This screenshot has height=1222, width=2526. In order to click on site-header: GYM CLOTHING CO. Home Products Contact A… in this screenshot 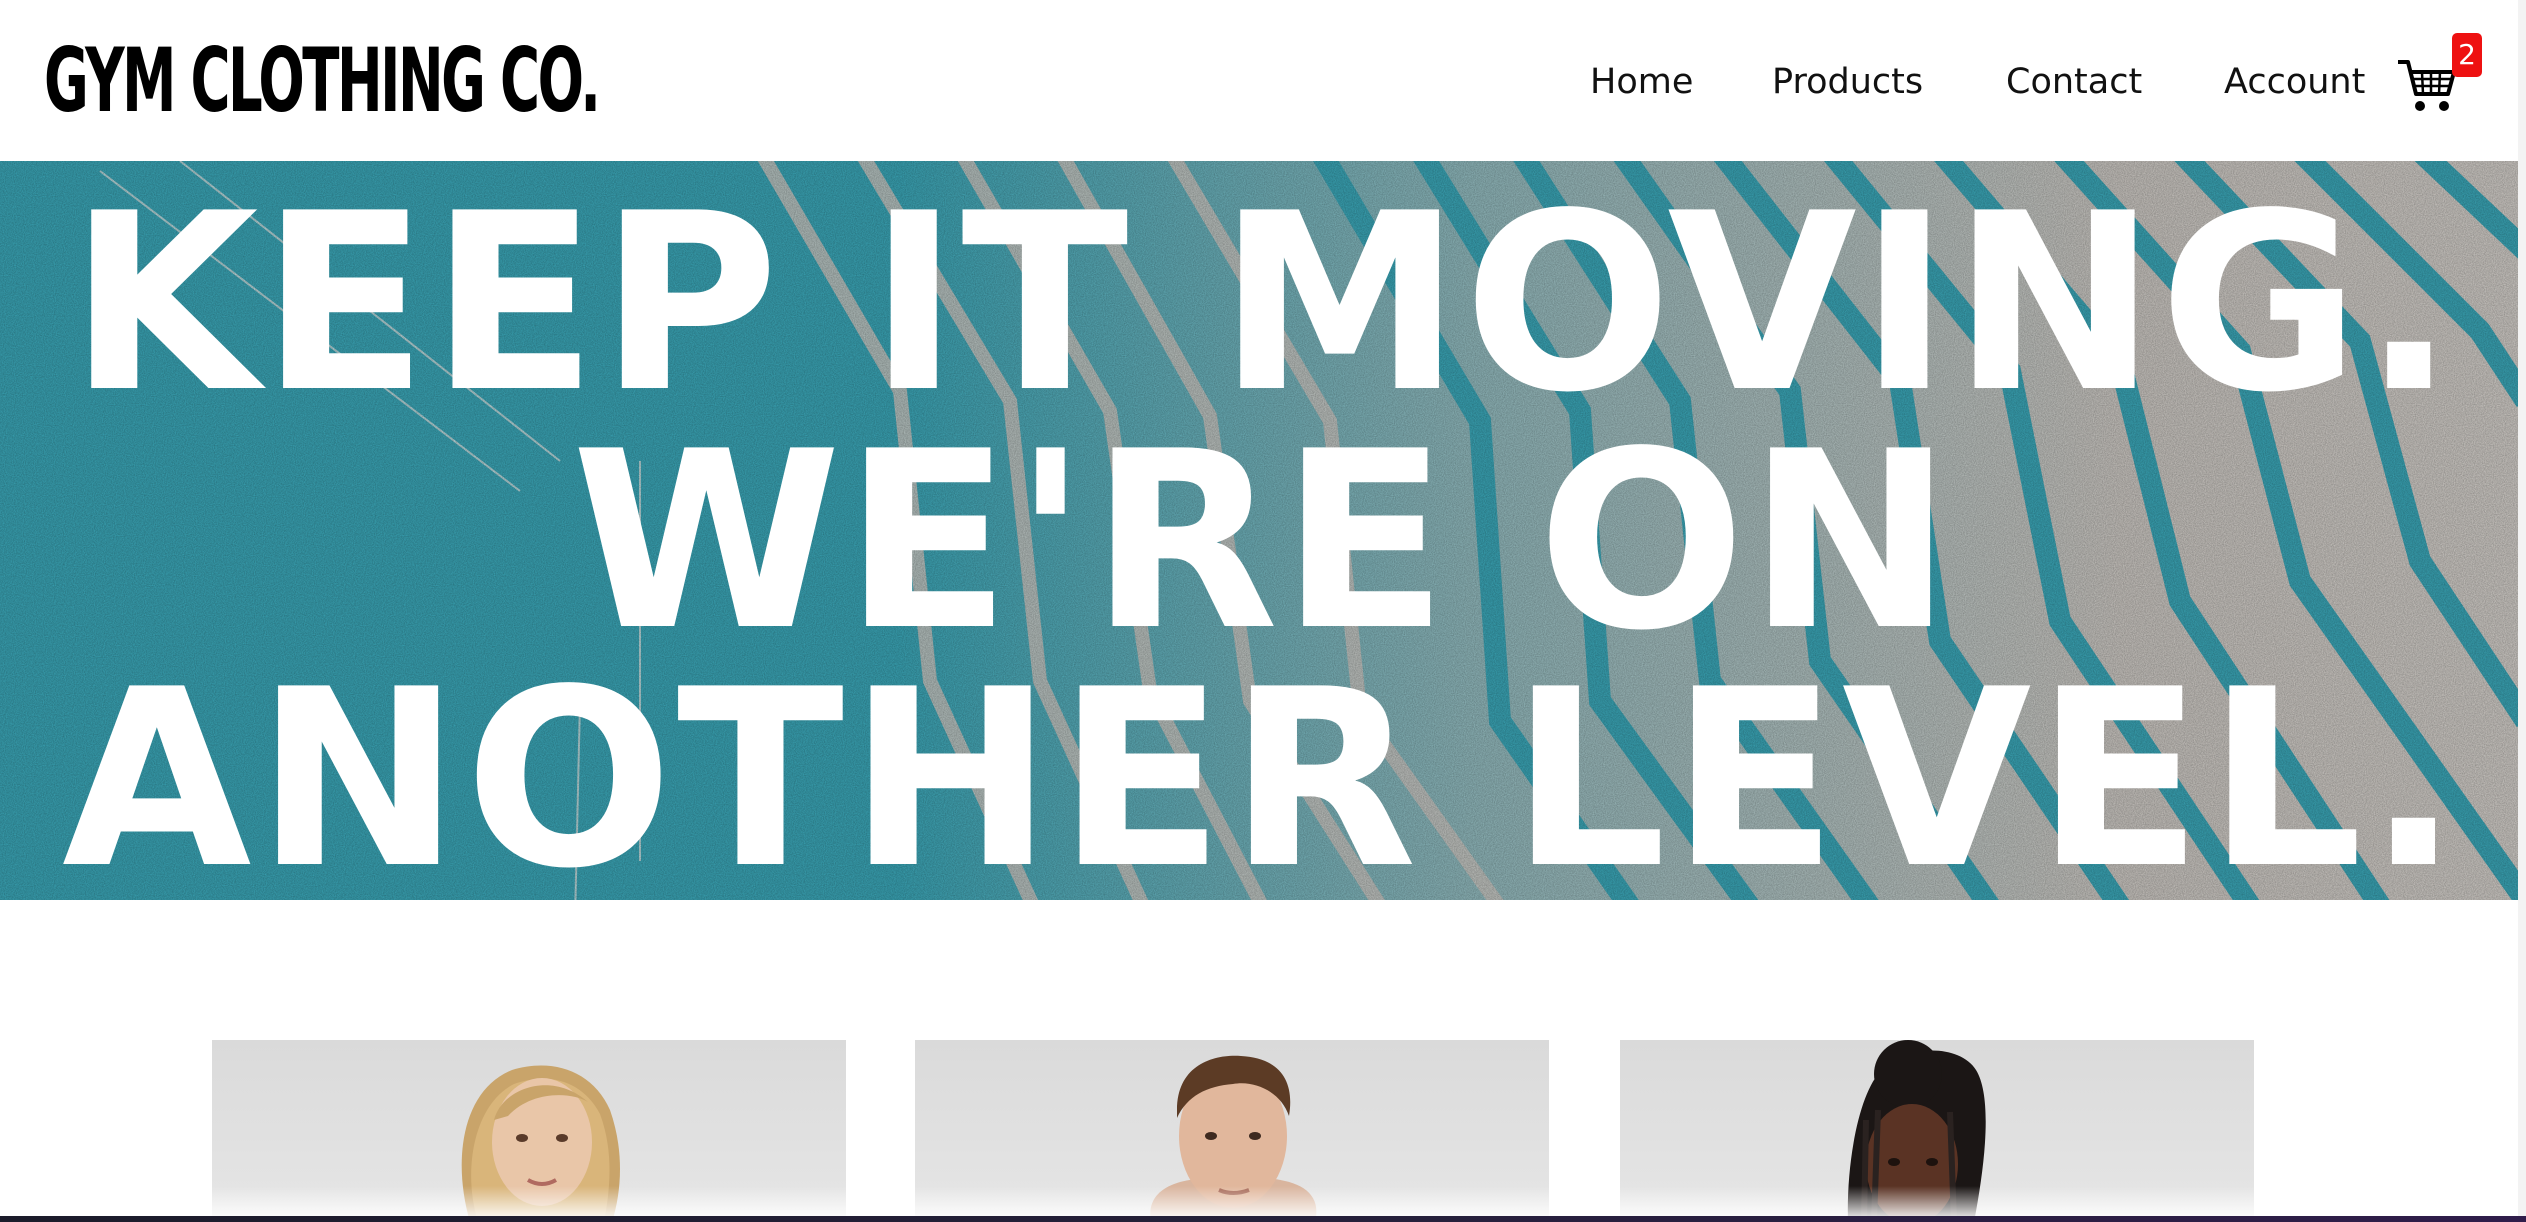, I will do `click(1263, 80)`.